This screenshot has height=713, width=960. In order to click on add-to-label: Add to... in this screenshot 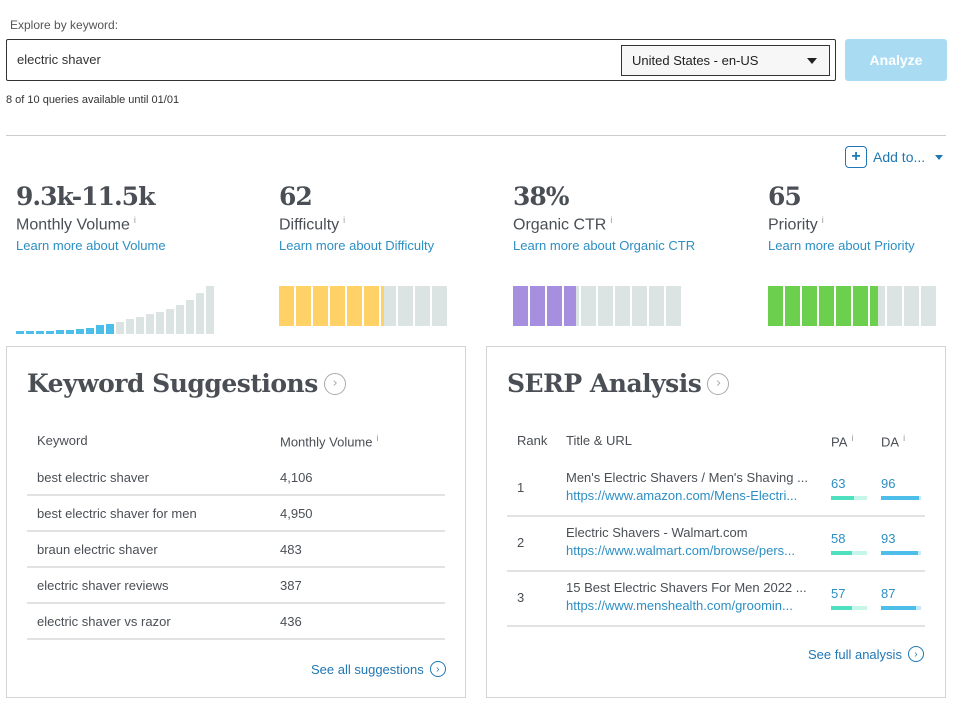, I will do `click(899, 157)`.